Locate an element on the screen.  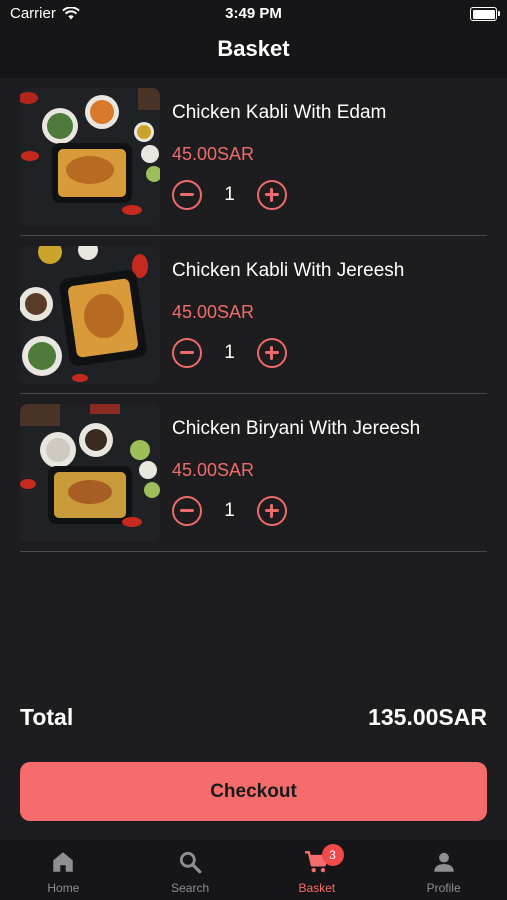
status-time: 3:49 PM is located at coordinates (253, 13).